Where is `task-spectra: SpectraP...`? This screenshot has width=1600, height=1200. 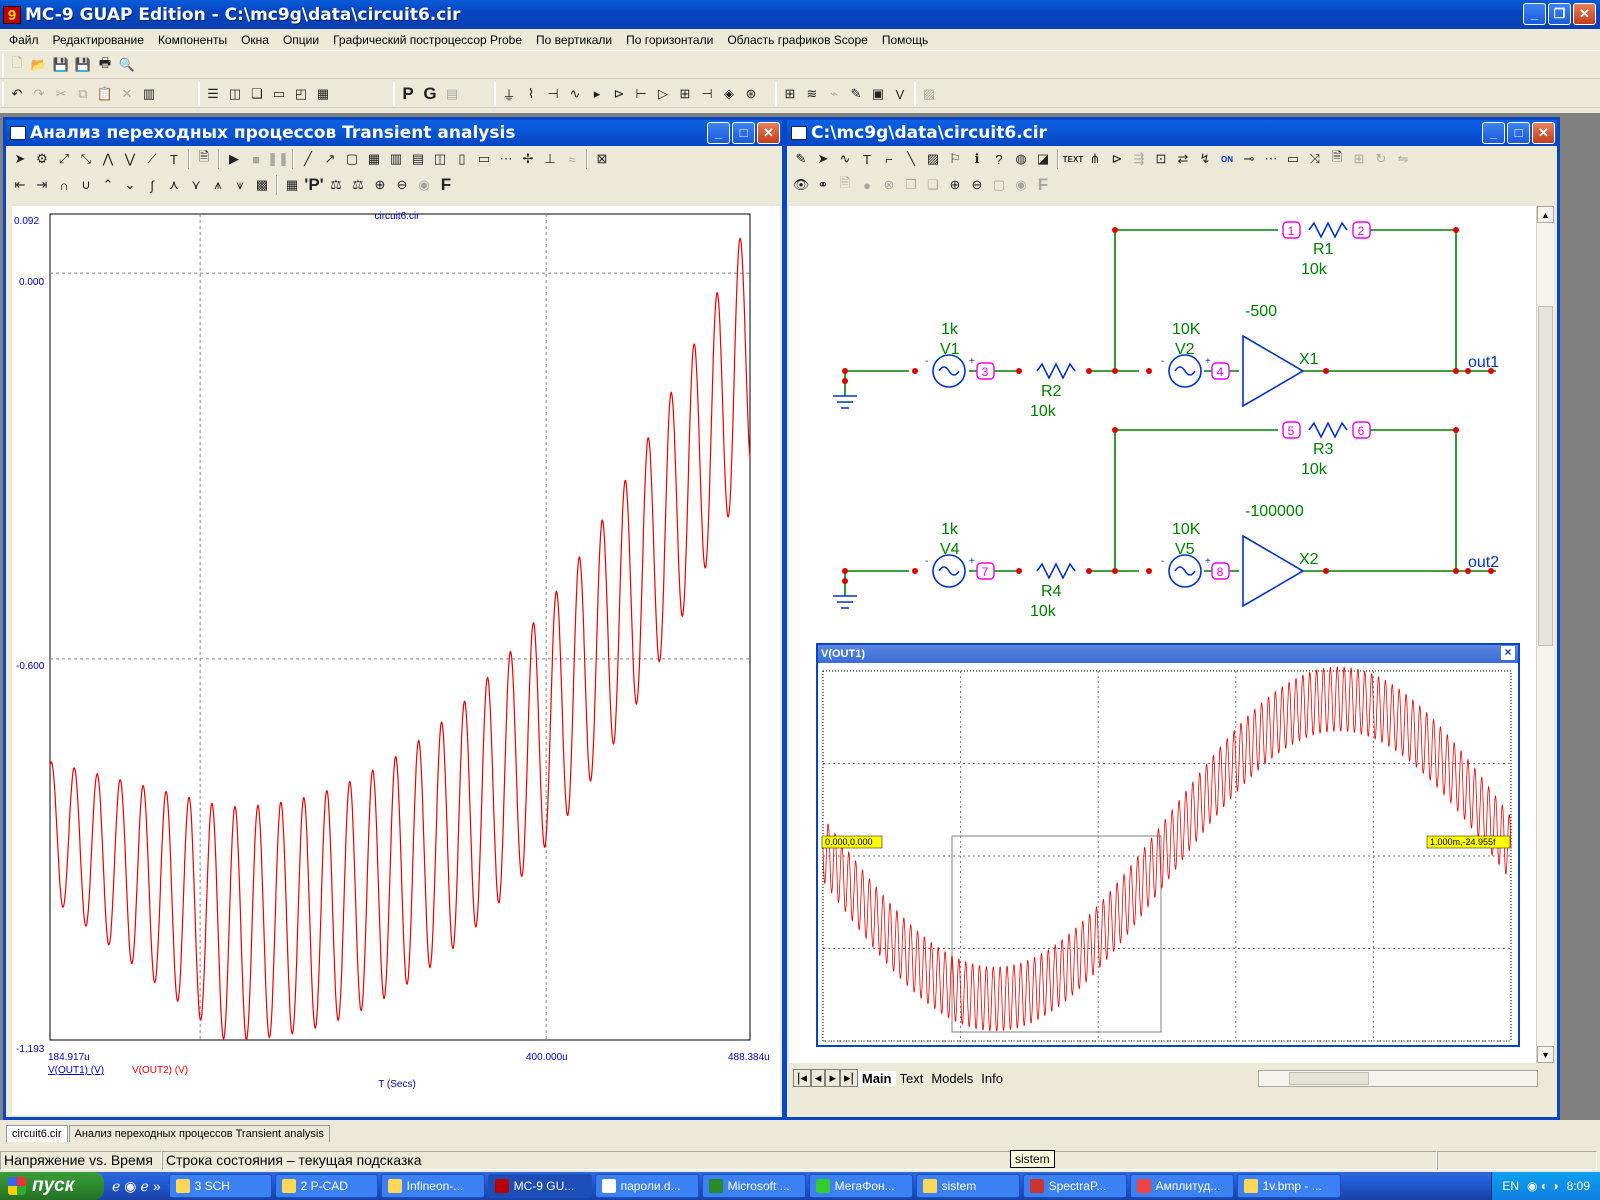
task-spectra: SpectraP... is located at coordinates (1074, 1186).